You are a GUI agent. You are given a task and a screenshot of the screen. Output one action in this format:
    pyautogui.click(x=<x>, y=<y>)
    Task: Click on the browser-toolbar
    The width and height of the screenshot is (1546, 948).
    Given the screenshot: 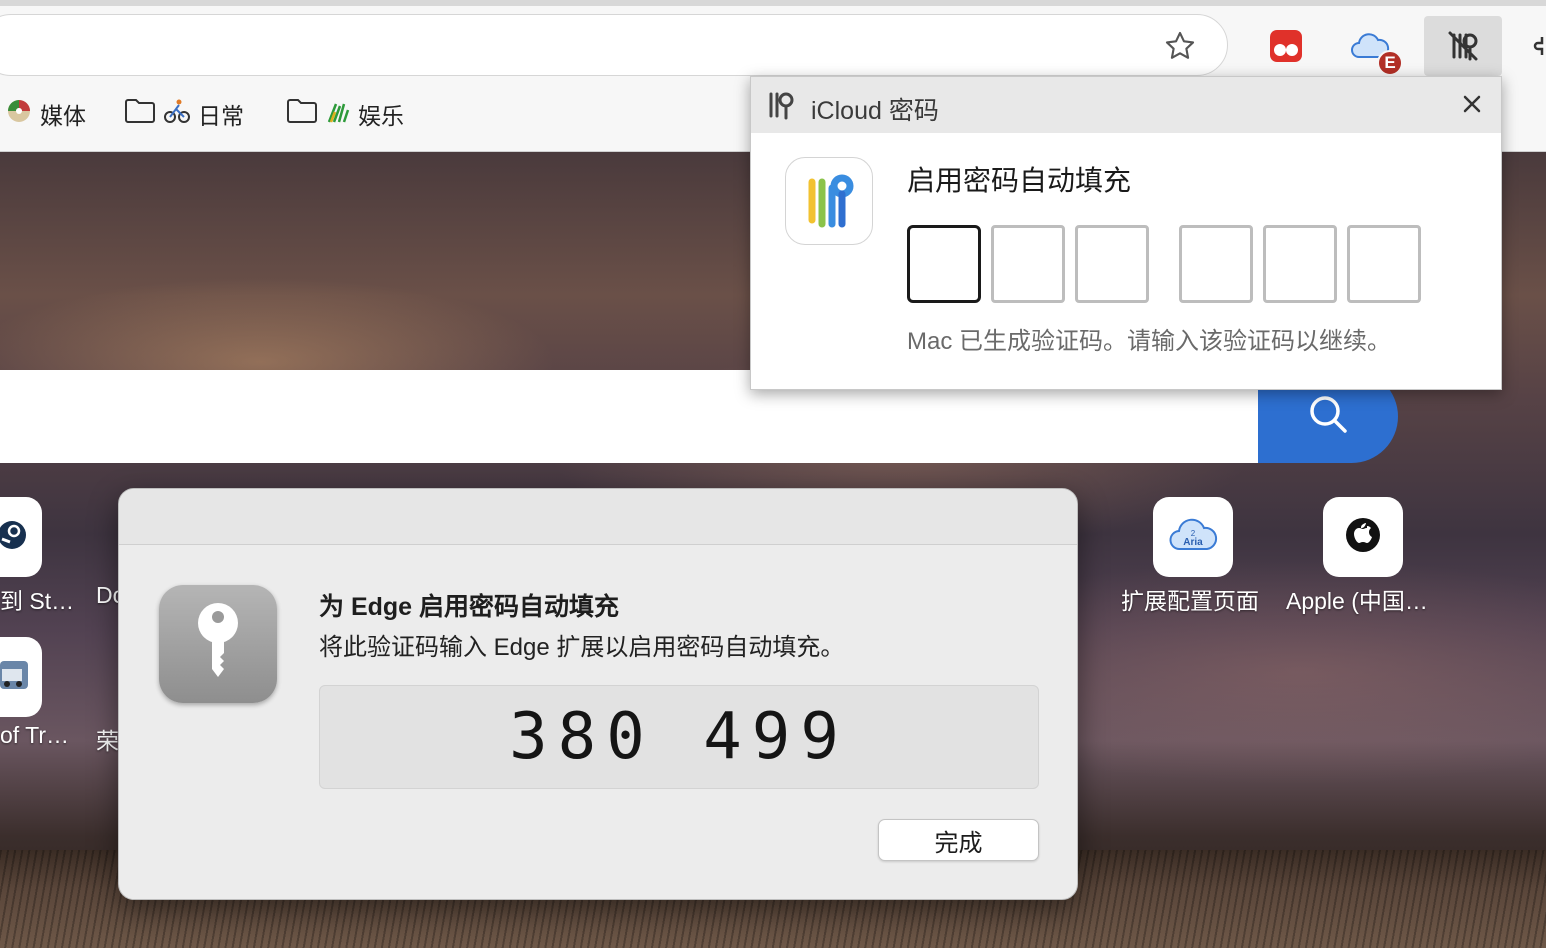 What is the action you would take?
    pyautogui.click(x=773, y=42)
    